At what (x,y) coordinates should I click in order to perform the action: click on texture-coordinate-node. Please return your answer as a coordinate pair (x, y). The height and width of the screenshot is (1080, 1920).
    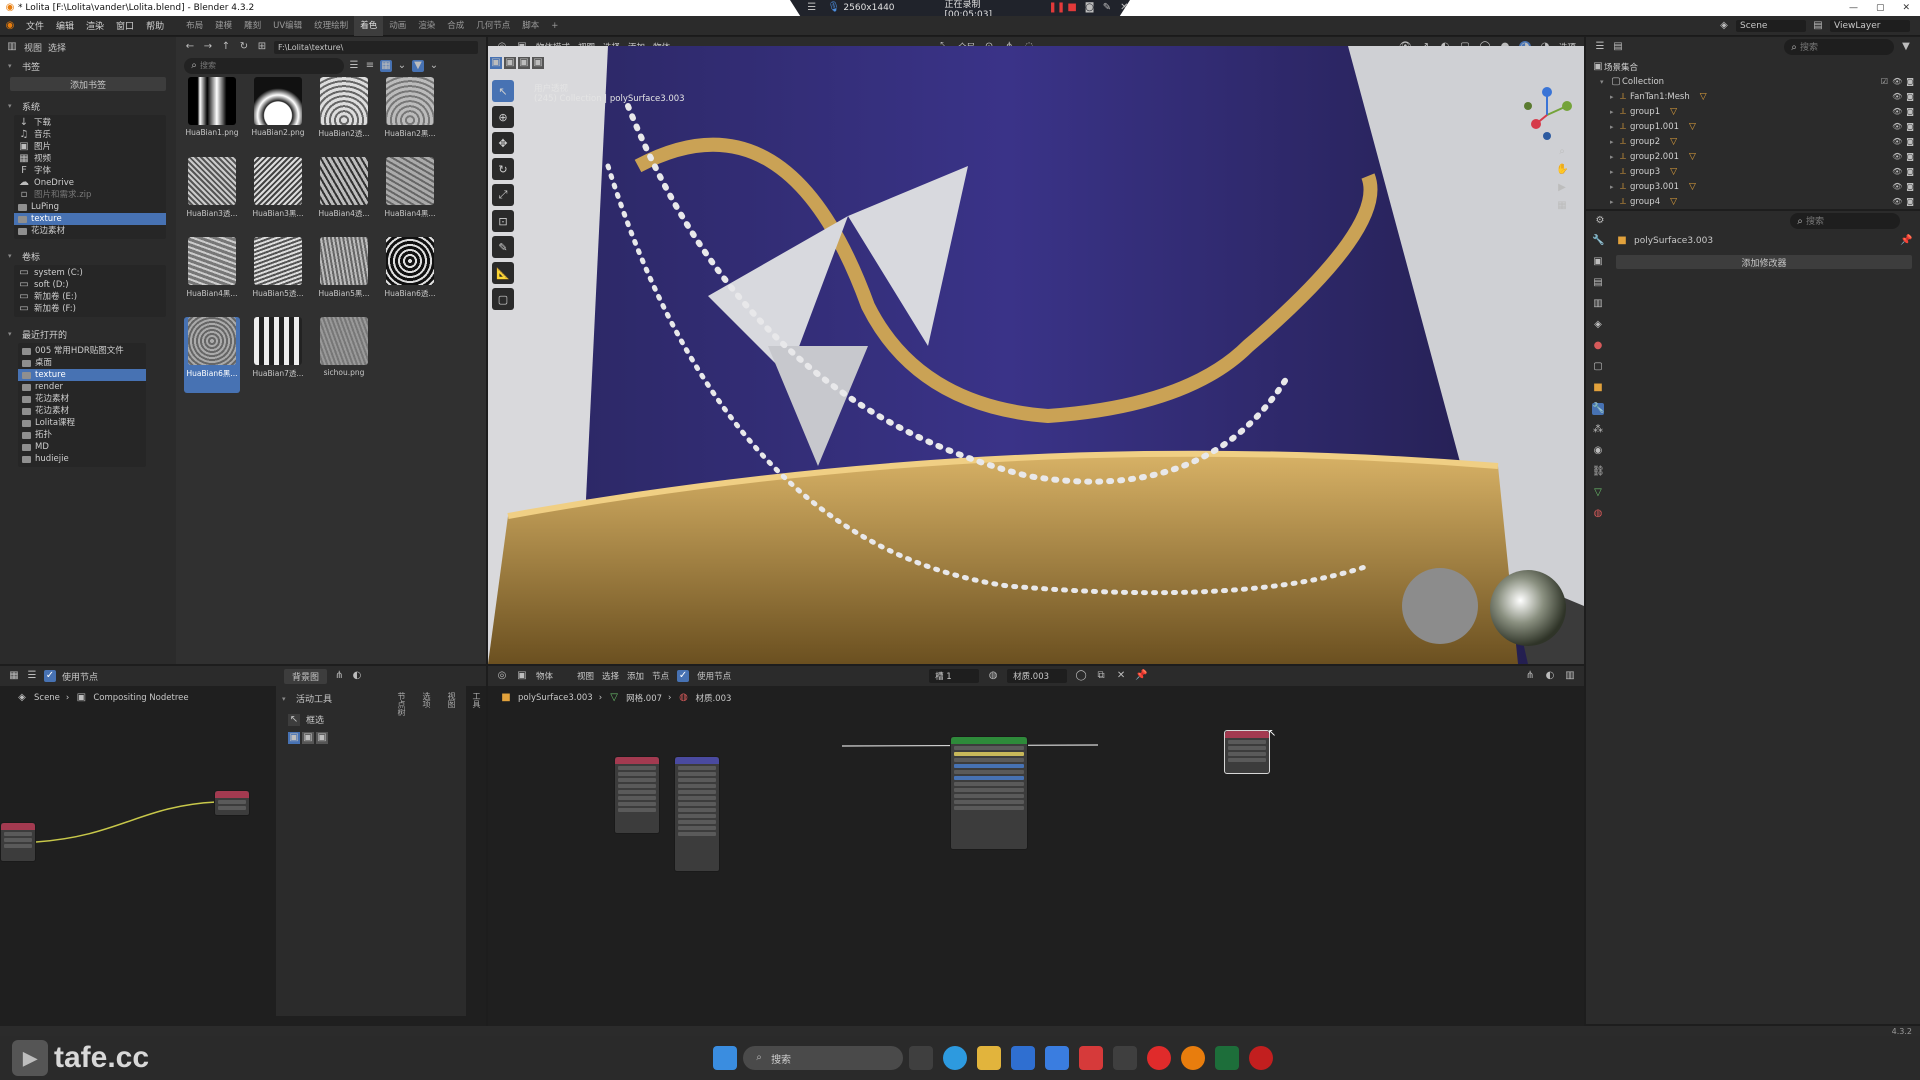
    Looking at the image, I should click on (637, 795).